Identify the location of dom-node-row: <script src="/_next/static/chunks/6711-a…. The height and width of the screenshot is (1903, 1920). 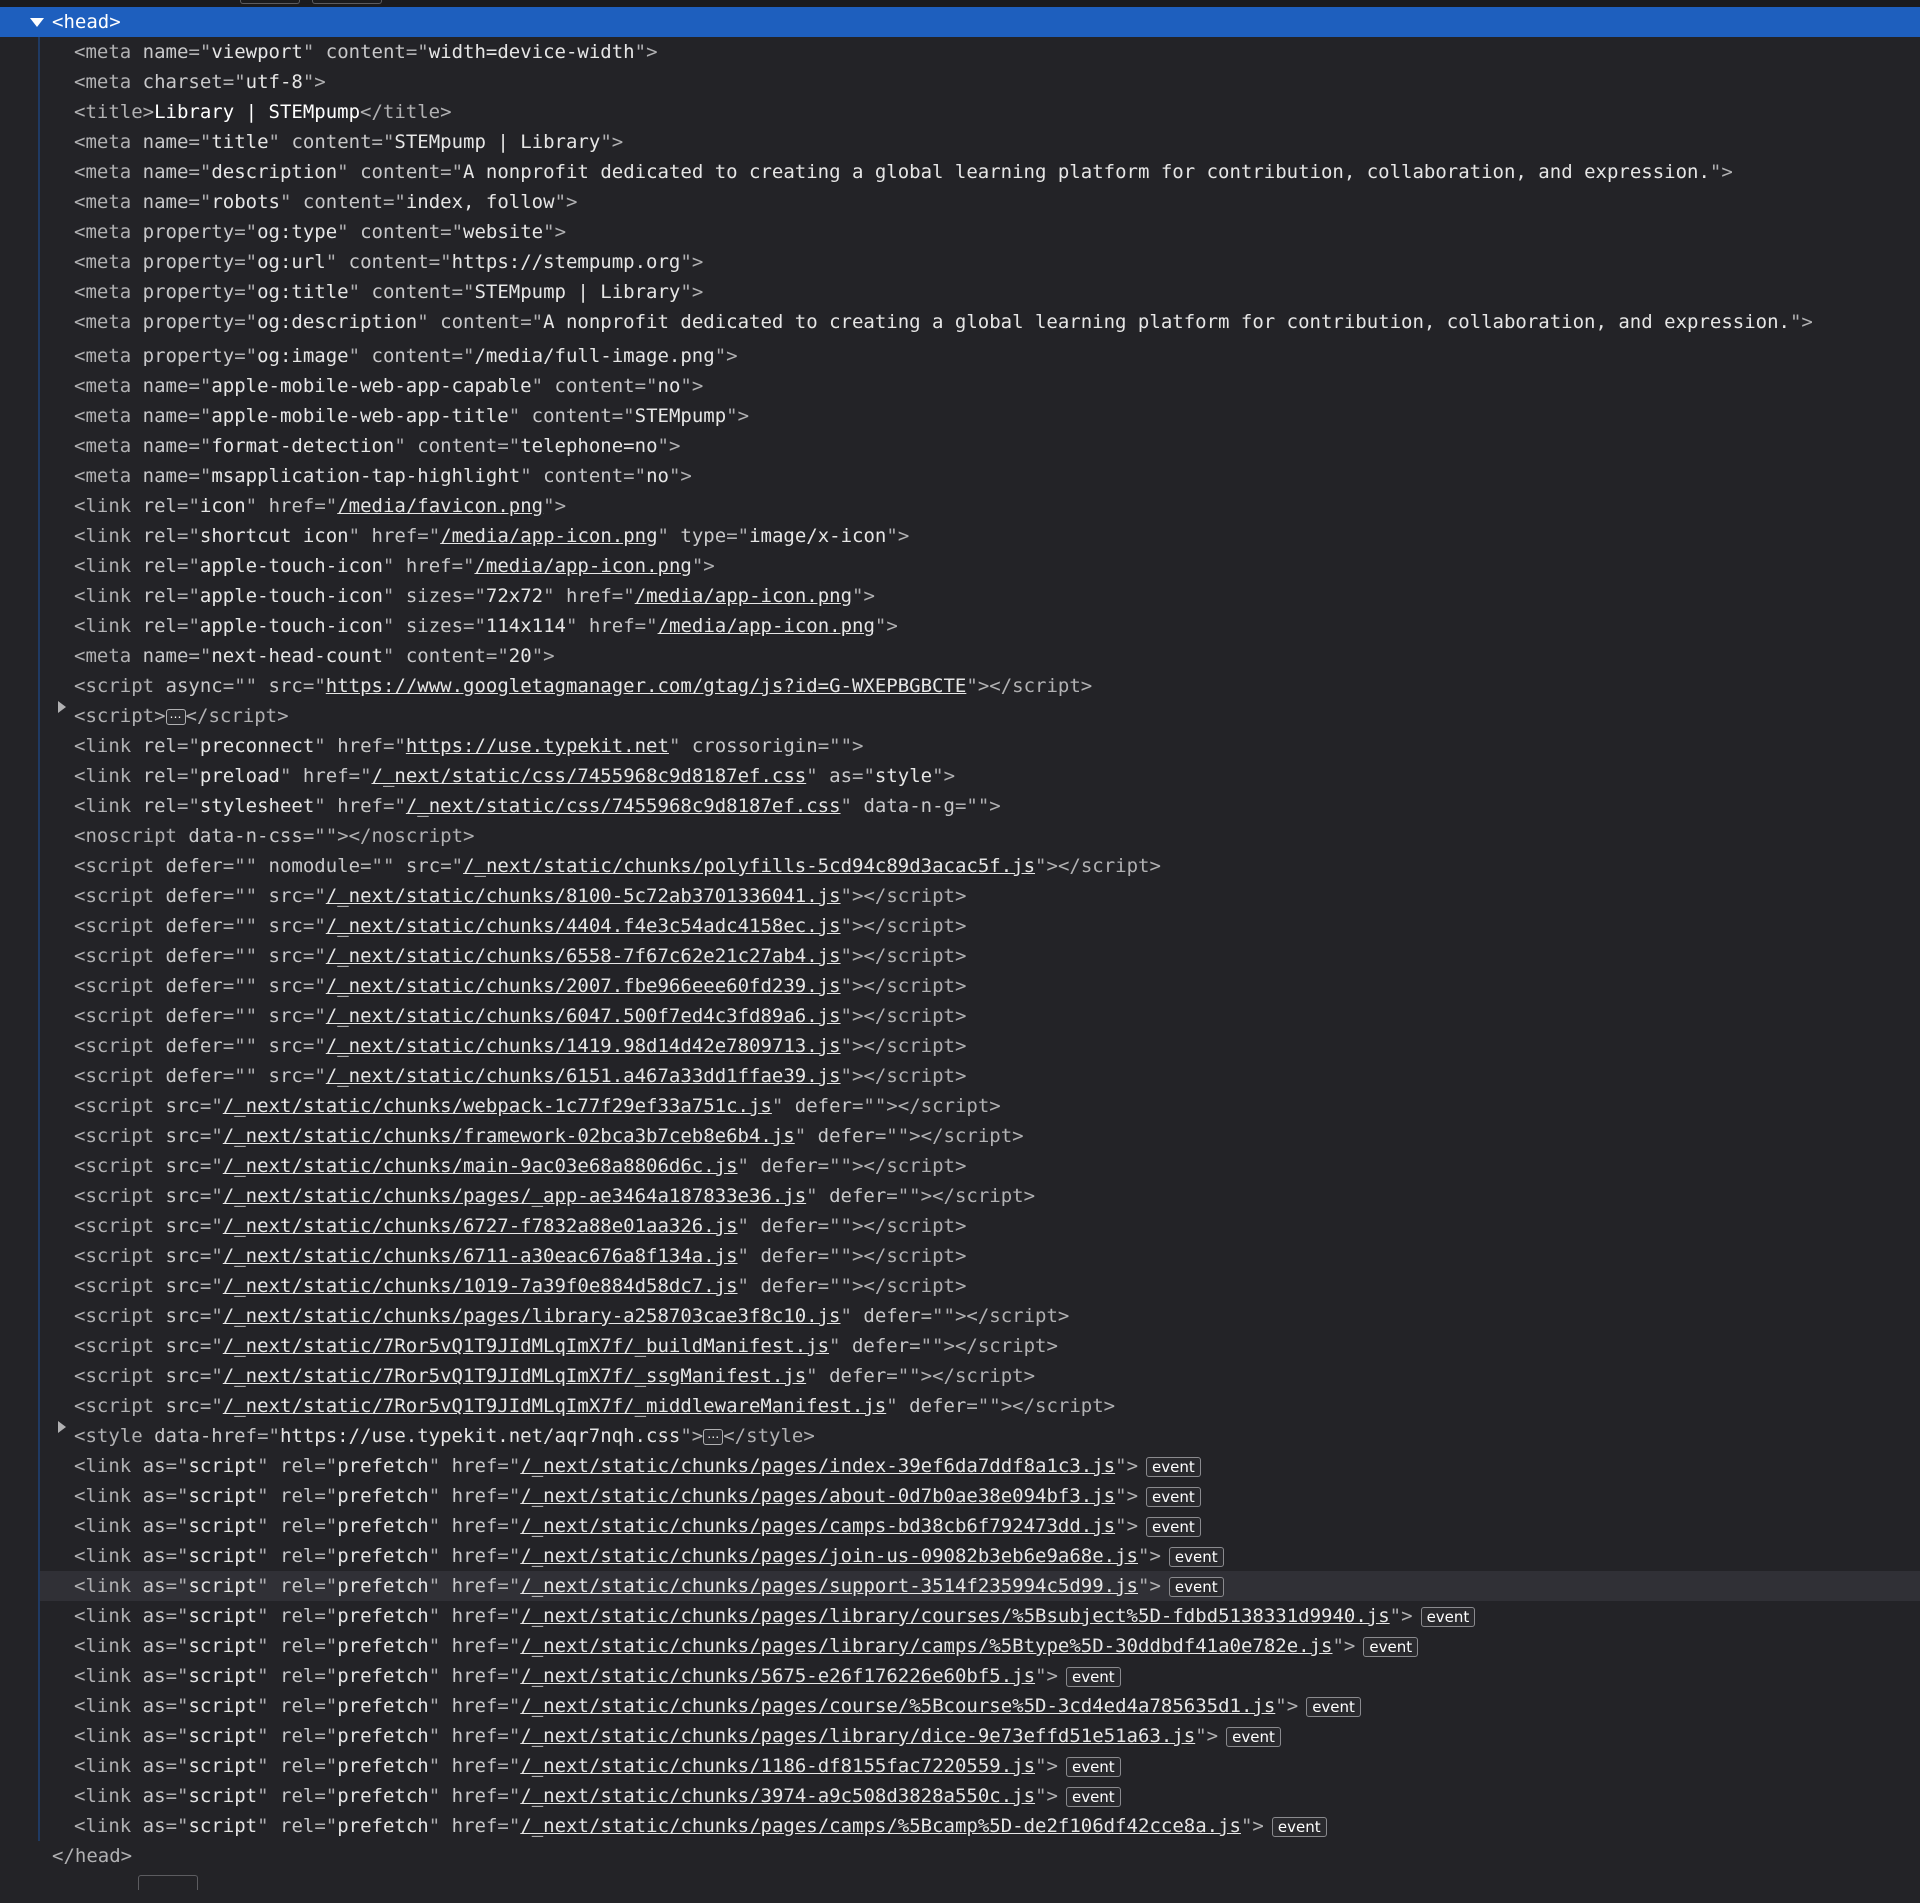
(980, 1256).